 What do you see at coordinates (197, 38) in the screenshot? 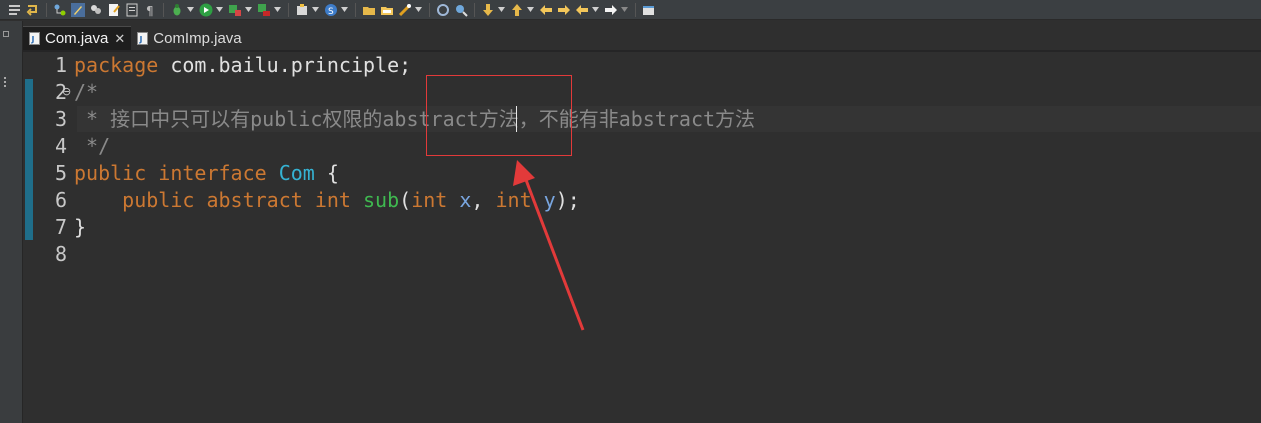
I see `tab-label: ComImp.java` at bounding box center [197, 38].